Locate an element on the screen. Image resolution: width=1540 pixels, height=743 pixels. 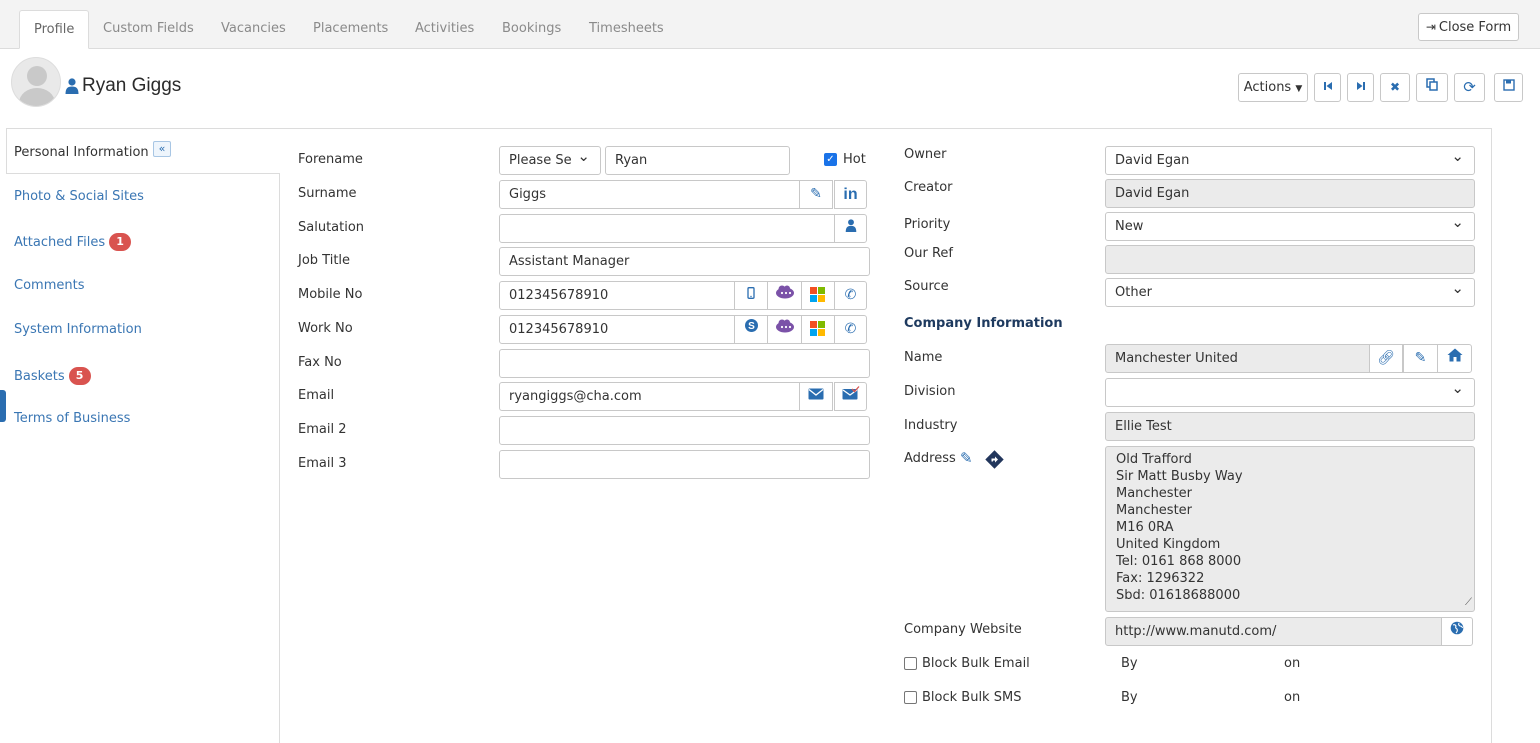
title-select: Please Se is located at coordinates (550, 160).